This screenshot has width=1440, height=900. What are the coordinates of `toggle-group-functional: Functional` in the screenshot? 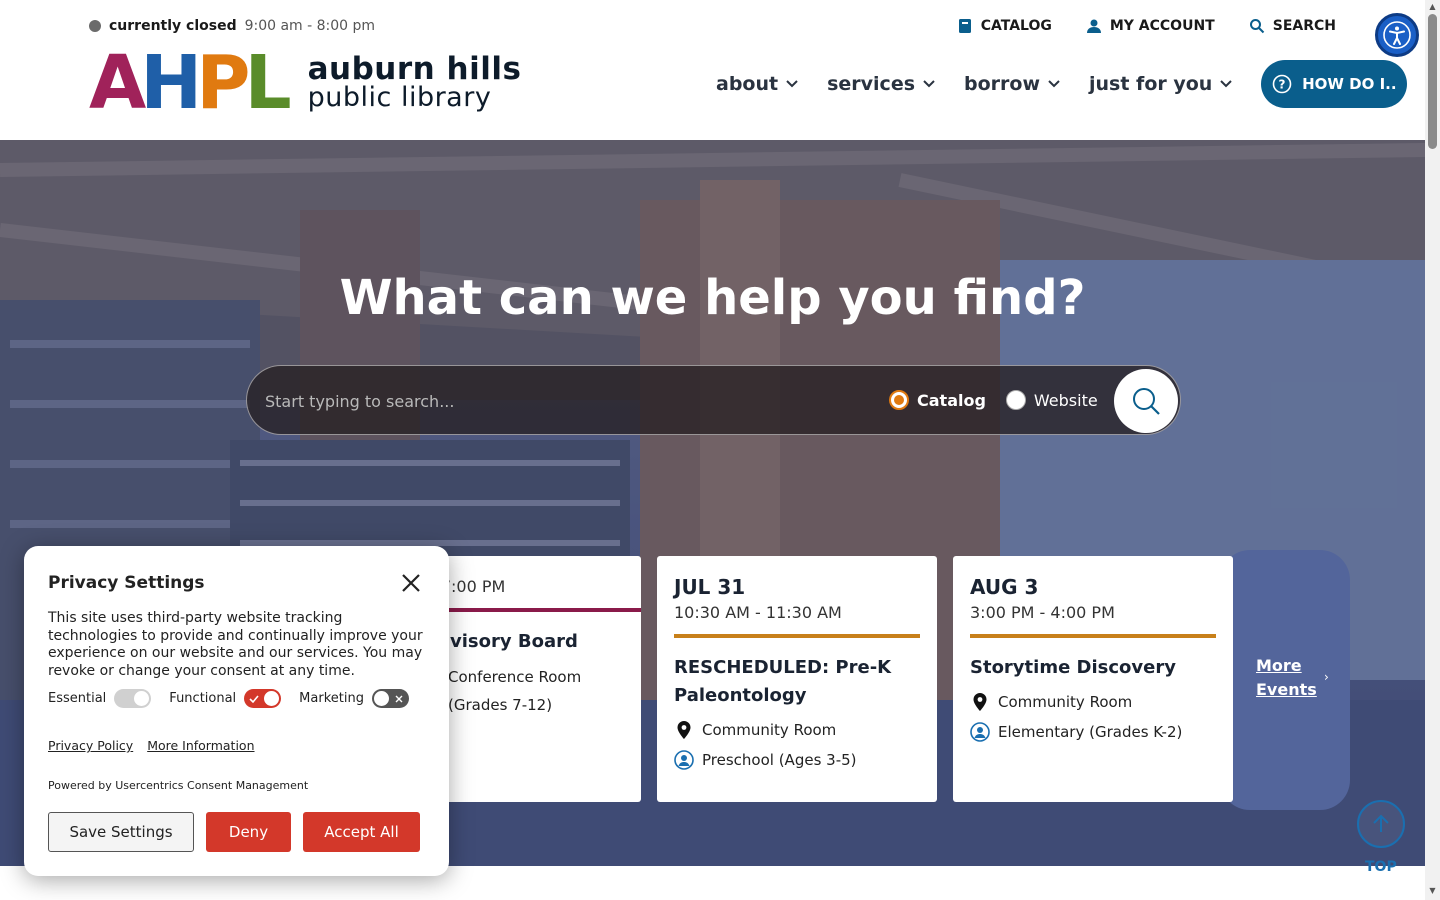 It's located at (225, 698).